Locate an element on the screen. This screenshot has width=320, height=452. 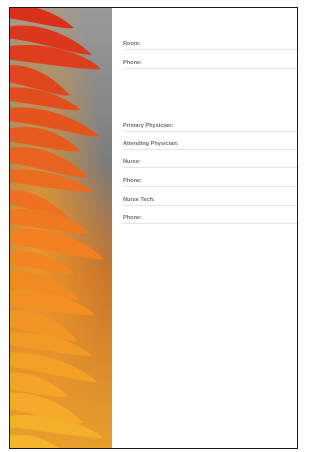
nurse-tech-label: Nurse Tech: is located at coordinates (139, 200).